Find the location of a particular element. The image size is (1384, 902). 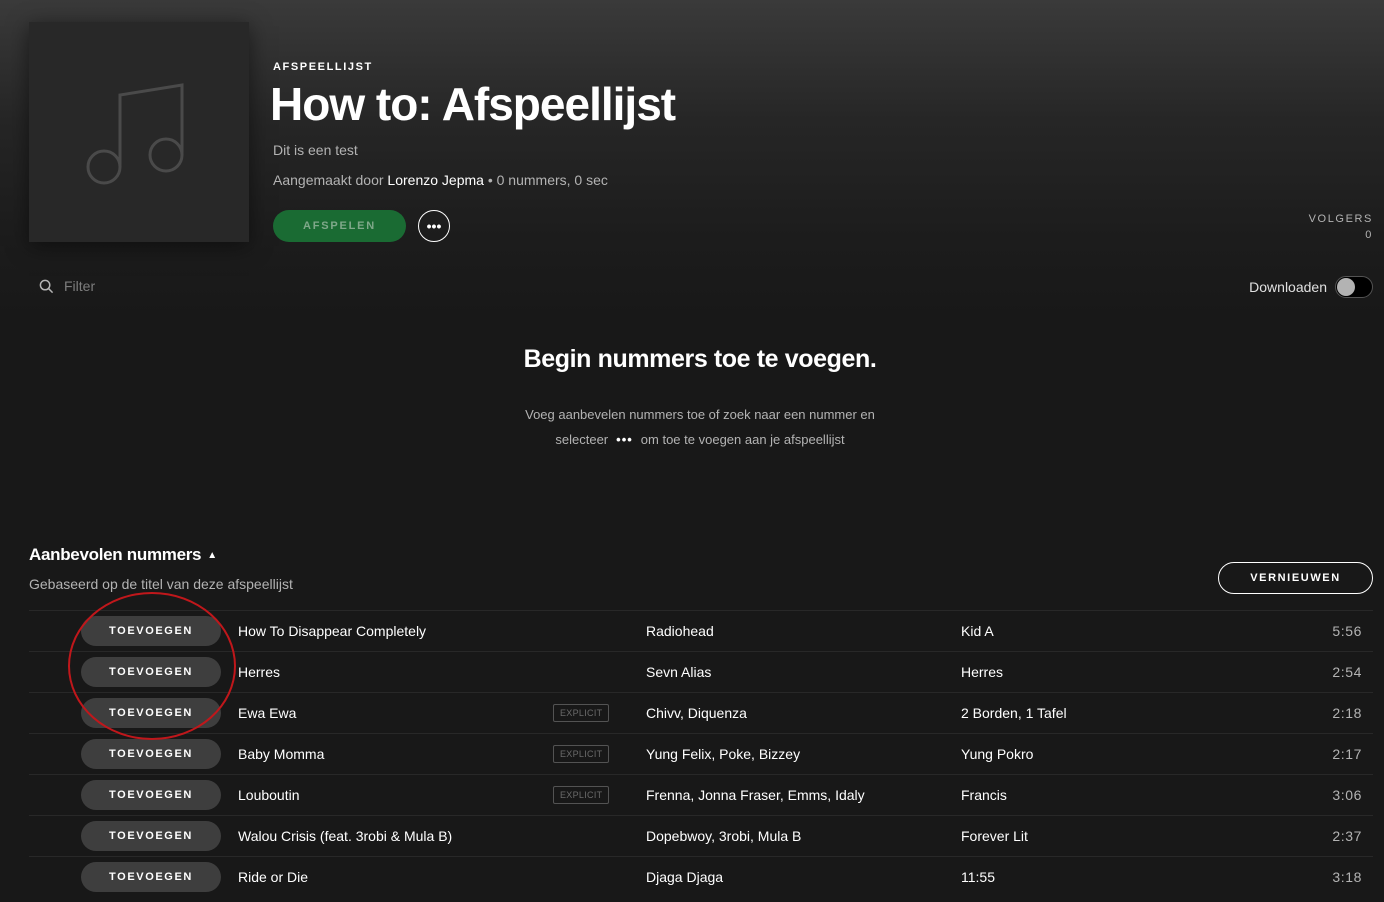

owner-link: Lorenzo Jepma is located at coordinates (435, 180).